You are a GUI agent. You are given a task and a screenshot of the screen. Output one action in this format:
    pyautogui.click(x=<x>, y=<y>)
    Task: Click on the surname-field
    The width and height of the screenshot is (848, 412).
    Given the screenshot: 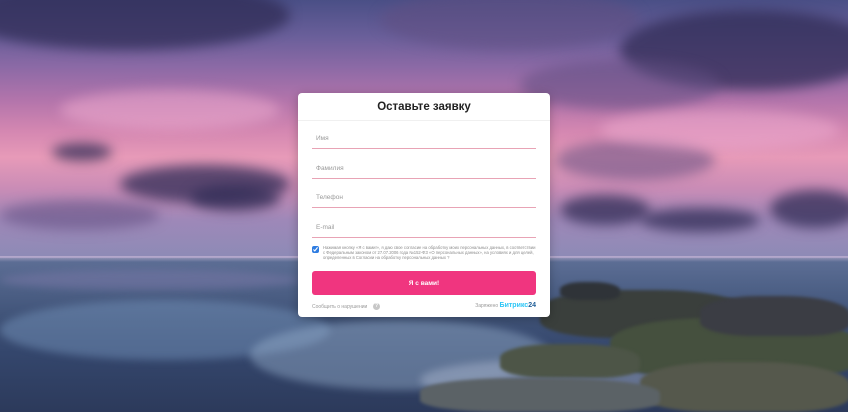 What is the action you would take?
    pyautogui.click(x=424, y=169)
    